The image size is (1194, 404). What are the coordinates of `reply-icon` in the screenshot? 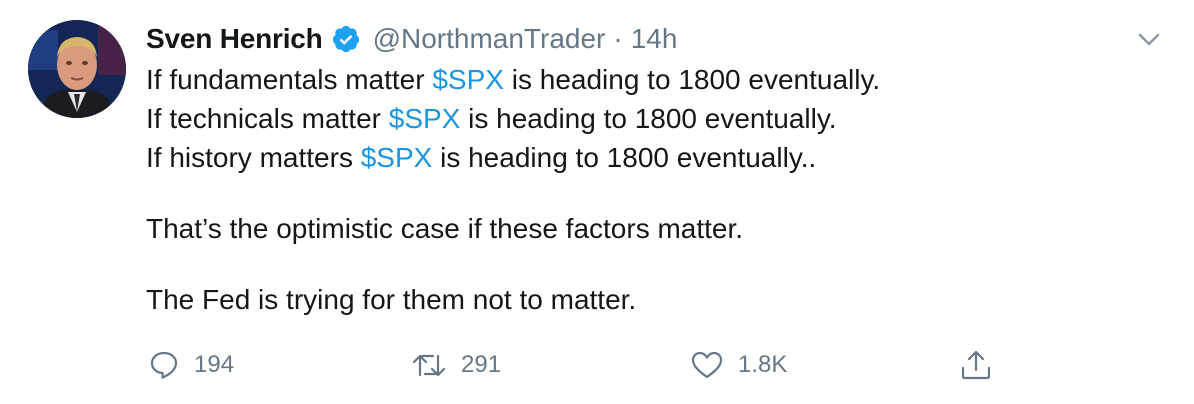 It's located at (164, 365).